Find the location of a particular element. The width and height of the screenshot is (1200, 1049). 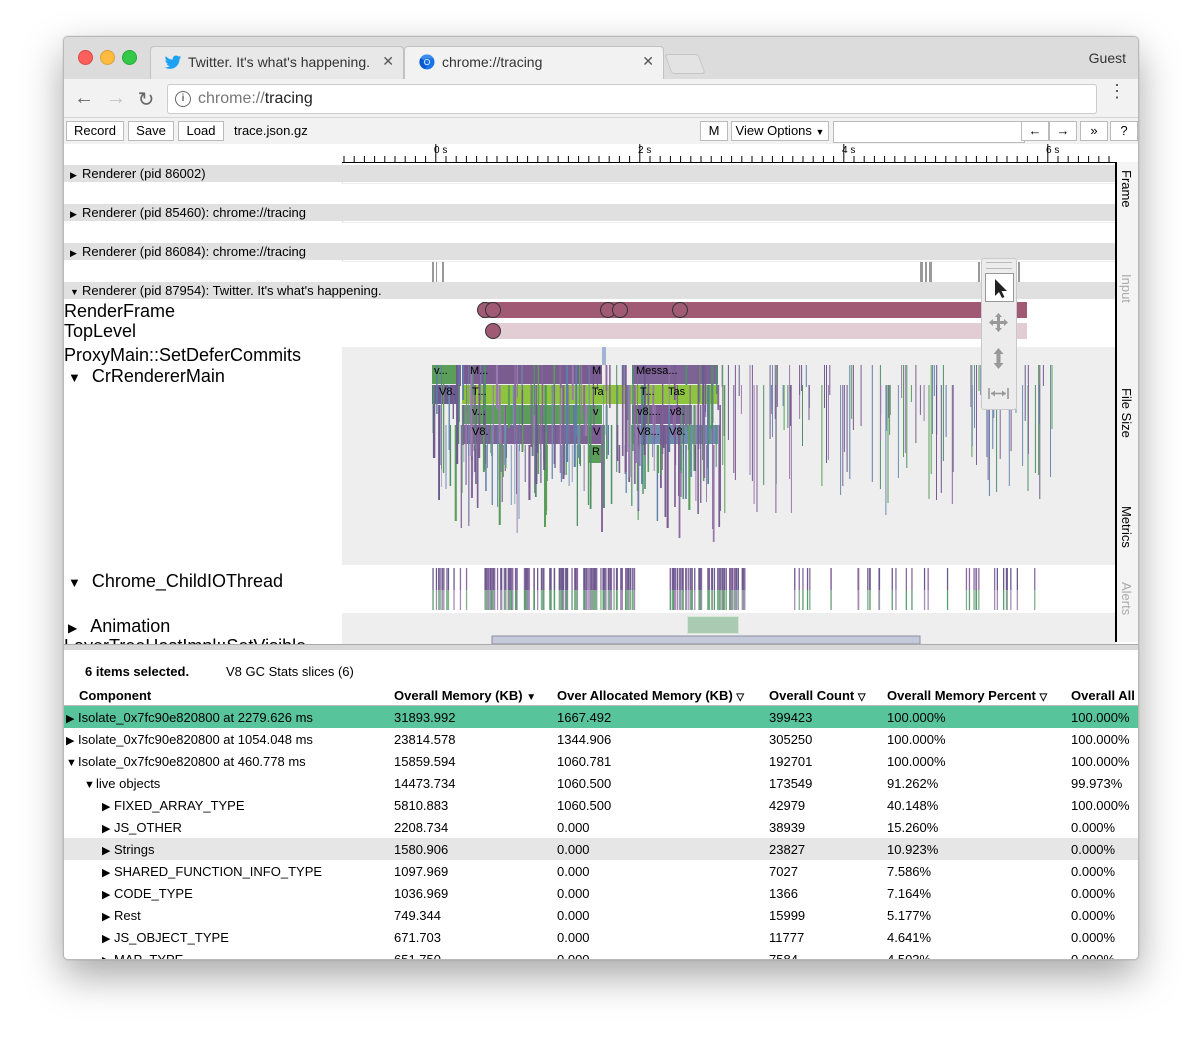

toplevel-slice is located at coordinates (760, 331).